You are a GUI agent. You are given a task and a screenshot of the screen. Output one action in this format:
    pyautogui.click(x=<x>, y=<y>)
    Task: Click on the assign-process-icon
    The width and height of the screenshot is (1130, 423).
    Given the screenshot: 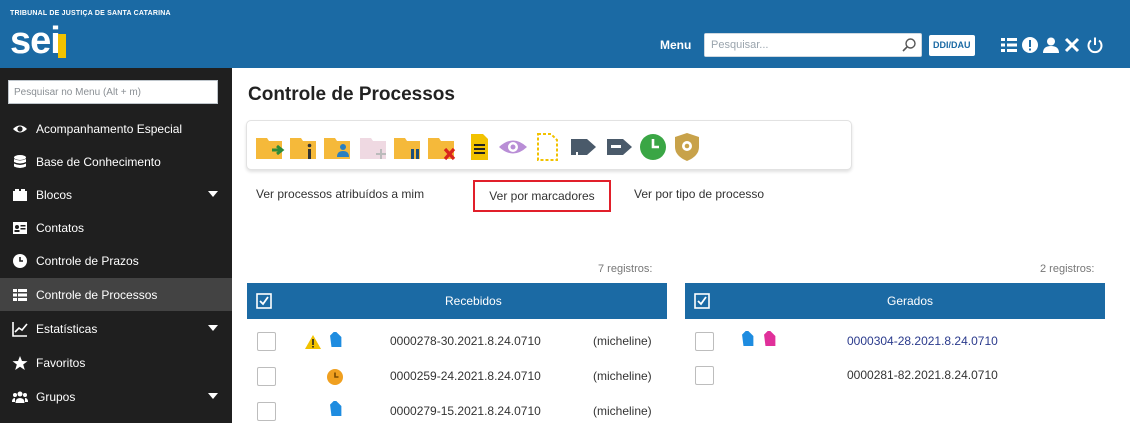 What is the action you would take?
    pyautogui.click(x=339, y=147)
    